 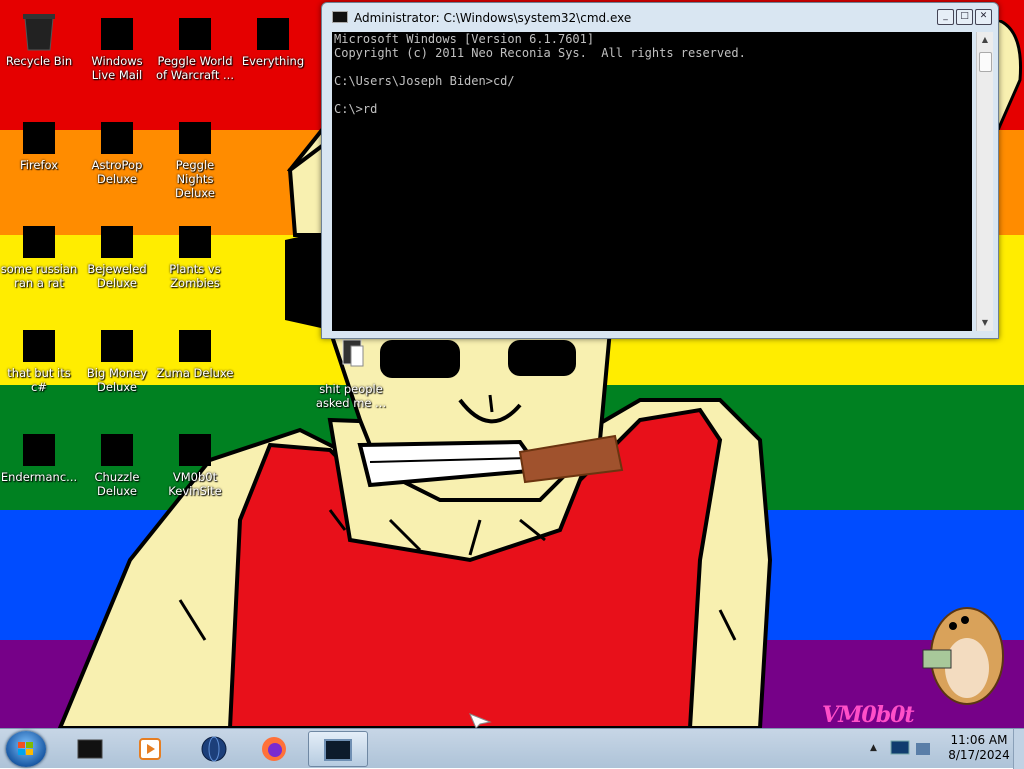 I want to click on scroll-down-icon: ▼, so click(x=985, y=323).